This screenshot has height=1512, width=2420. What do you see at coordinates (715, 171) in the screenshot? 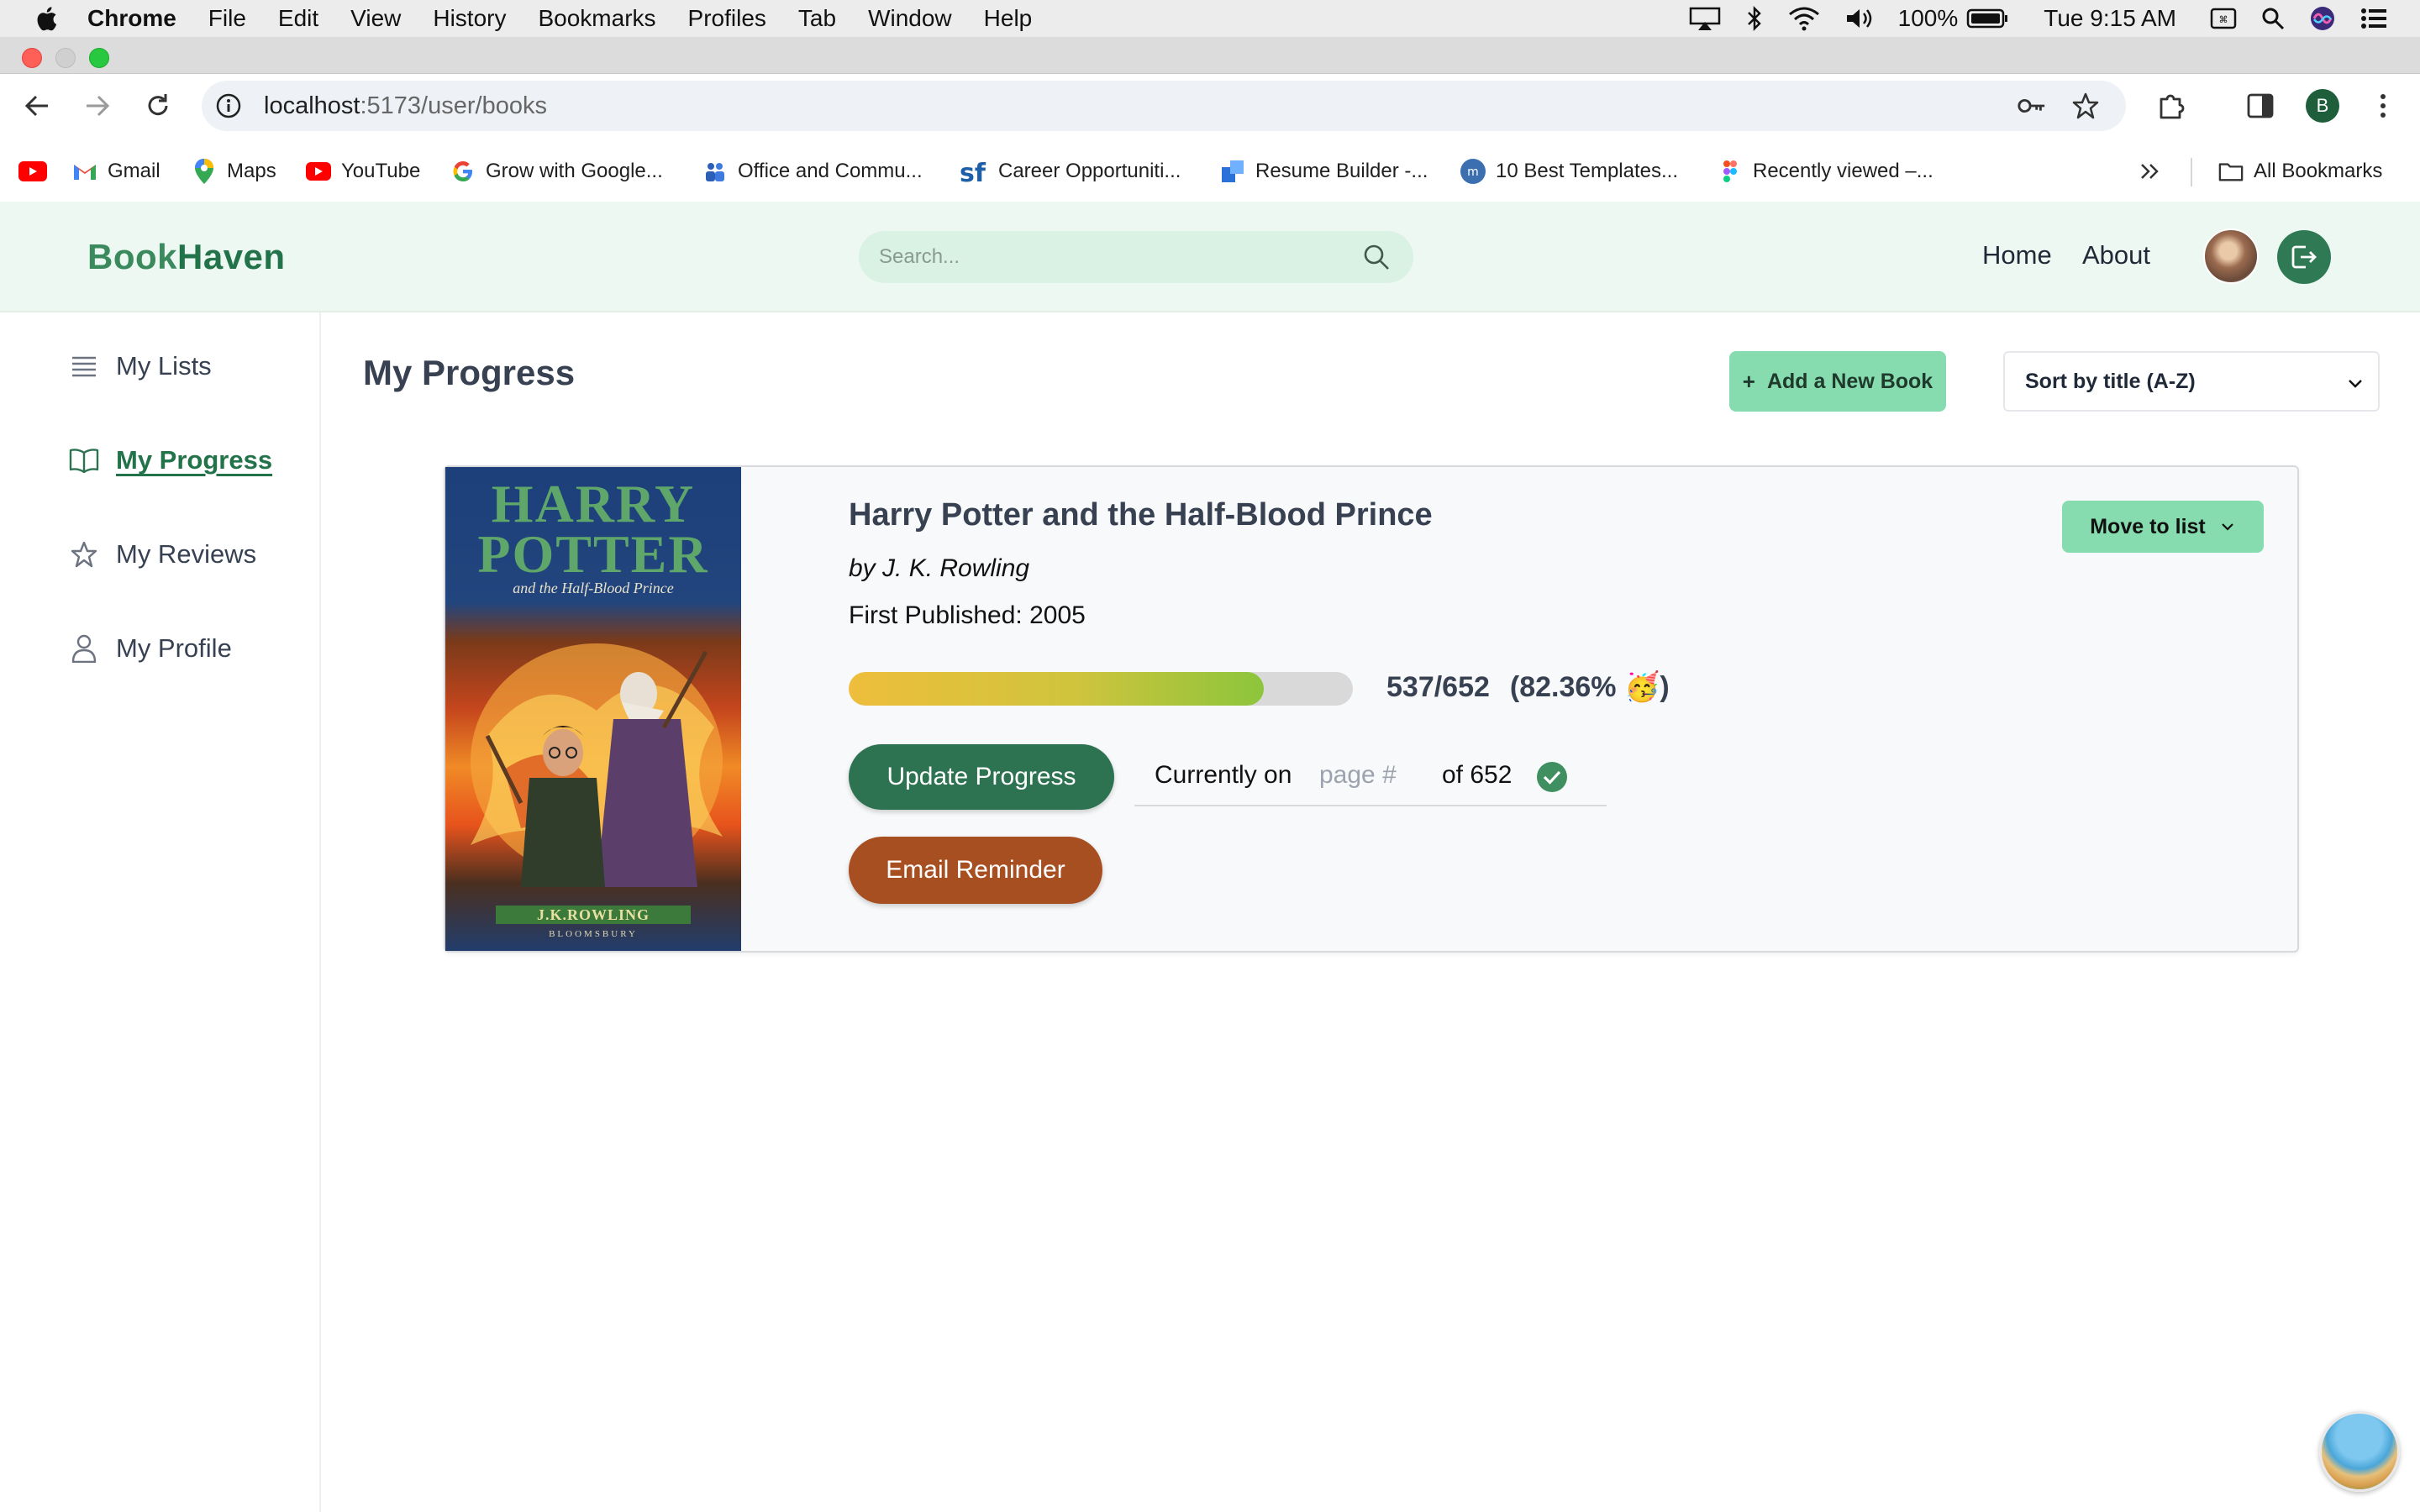
I see `office-icon` at bounding box center [715, 171].